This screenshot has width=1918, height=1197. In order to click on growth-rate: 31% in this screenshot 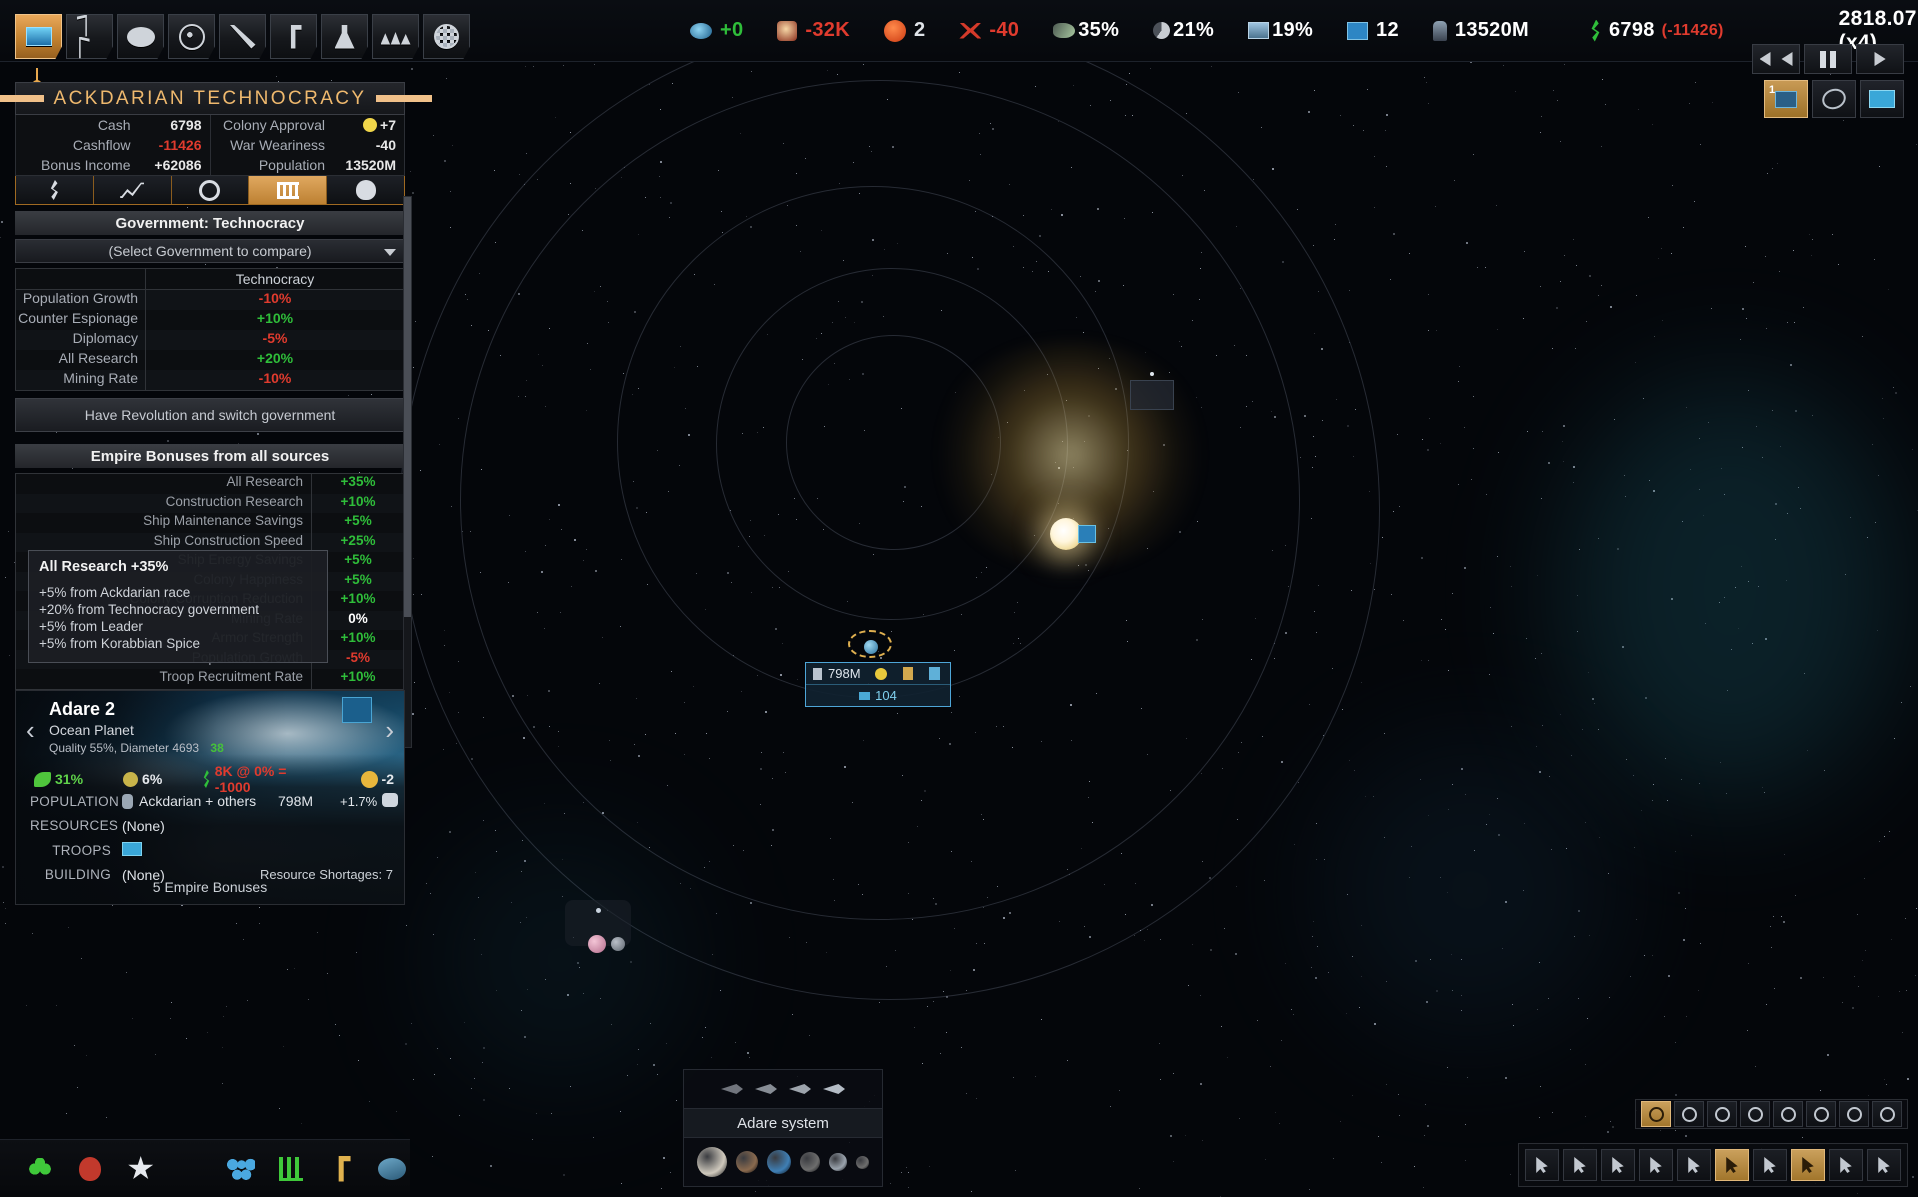, I will do `click(58, 779)`.